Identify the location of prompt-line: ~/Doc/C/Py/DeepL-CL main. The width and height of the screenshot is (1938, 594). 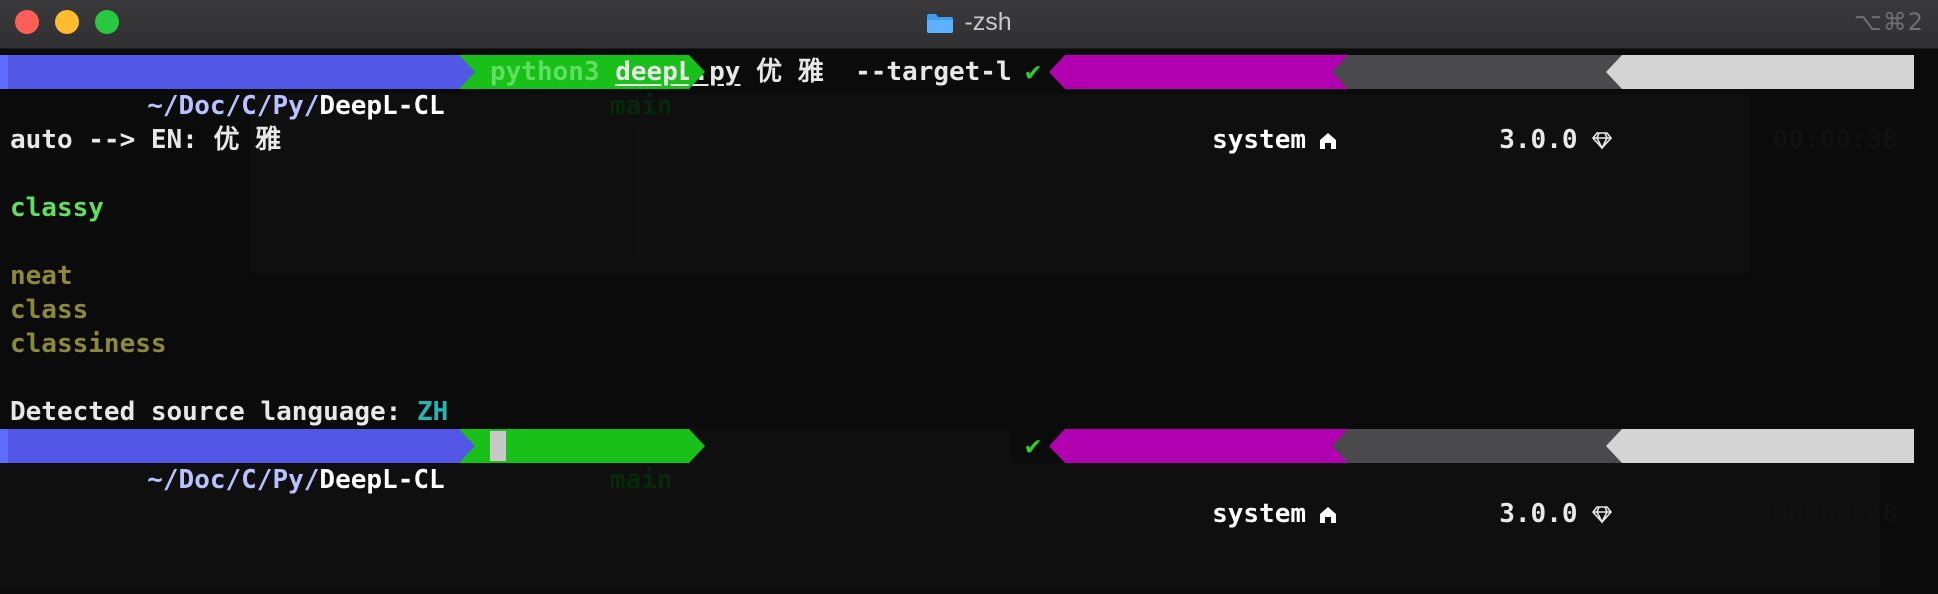
(352, 462).